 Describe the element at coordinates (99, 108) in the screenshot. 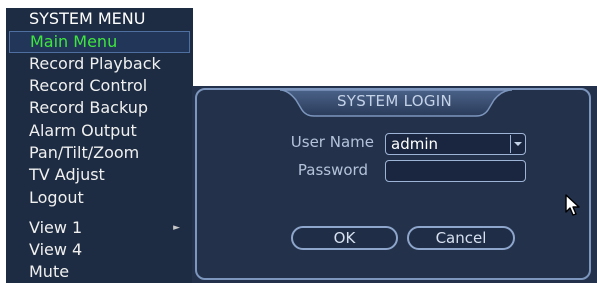

I see `menu-item-record-backup: Record Backup` at that location.